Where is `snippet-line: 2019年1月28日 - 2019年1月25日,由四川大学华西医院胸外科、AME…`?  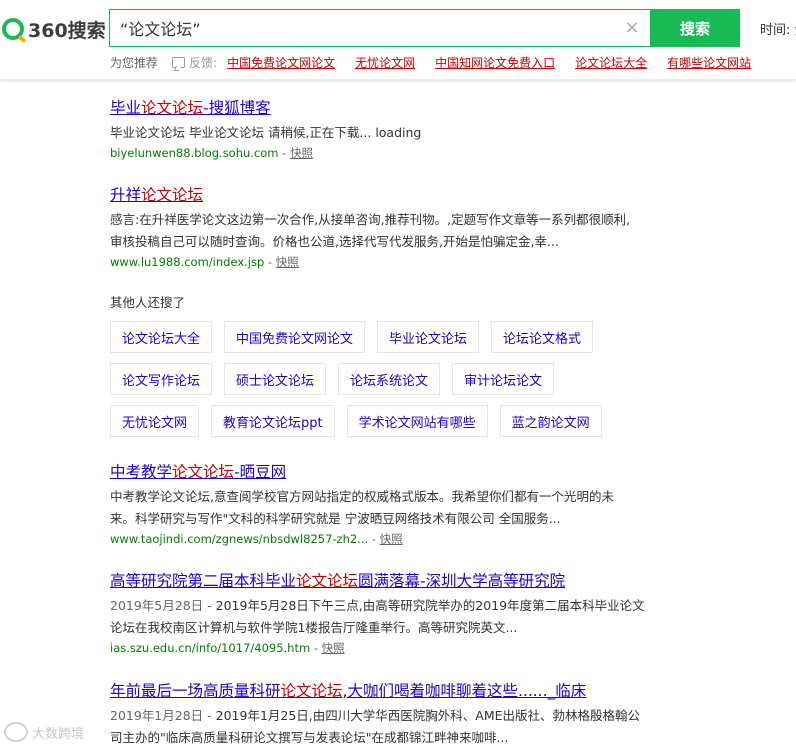
snippet-line: 2019年1月28日 - 2019年1月25日,由四川大学华西医院胸外科、AME… is located at coordinates (375, 715).